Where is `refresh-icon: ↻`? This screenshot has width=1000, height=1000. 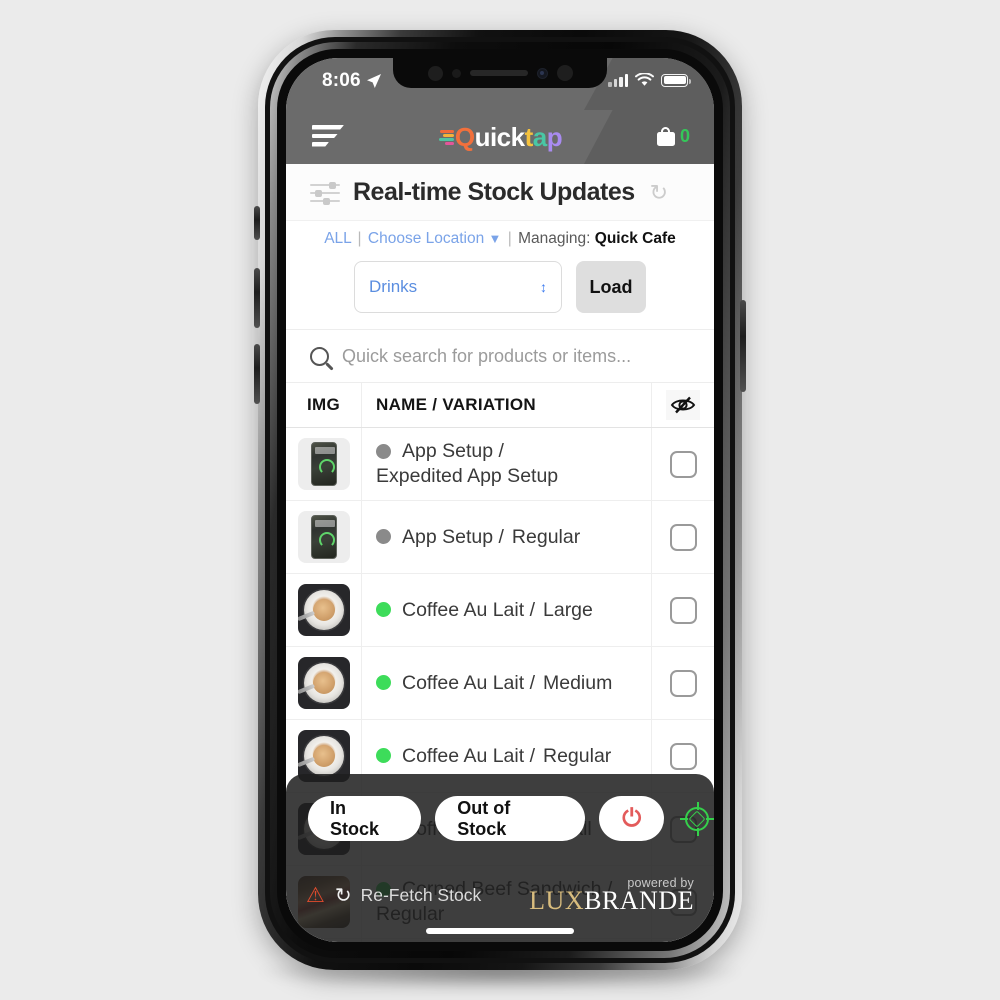 refresh-icon: ↻ is located at coordinates (659, 192).